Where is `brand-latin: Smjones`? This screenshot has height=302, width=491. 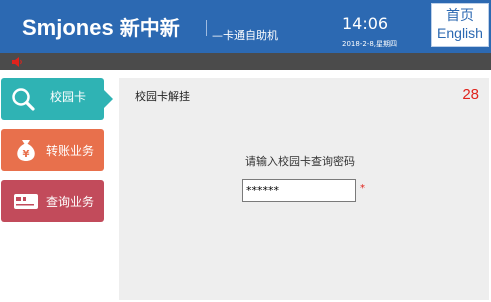
brand-latin: Smjones is located at coordinates (68, 27).